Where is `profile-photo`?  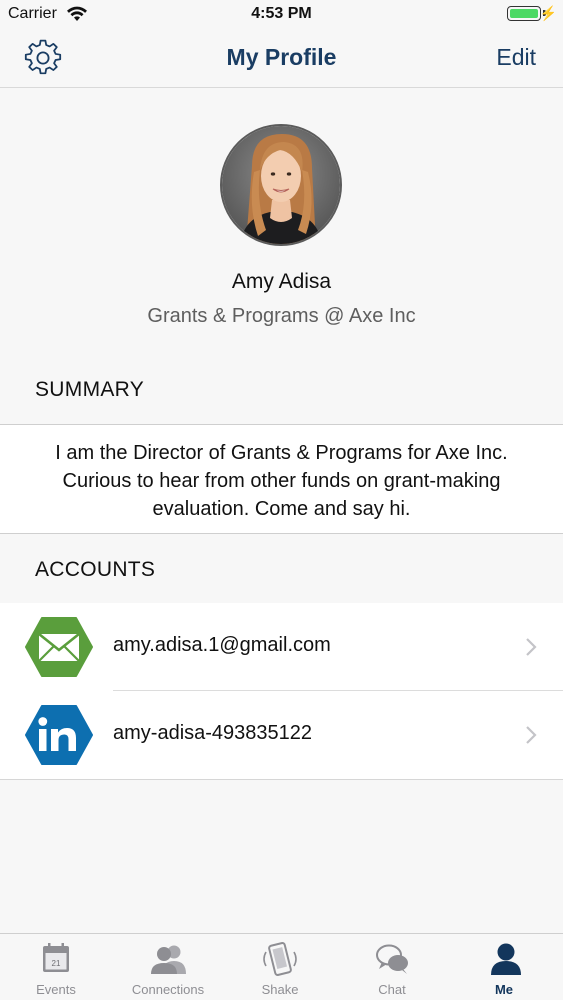
profile-photo is located at coordinates (281, 185).